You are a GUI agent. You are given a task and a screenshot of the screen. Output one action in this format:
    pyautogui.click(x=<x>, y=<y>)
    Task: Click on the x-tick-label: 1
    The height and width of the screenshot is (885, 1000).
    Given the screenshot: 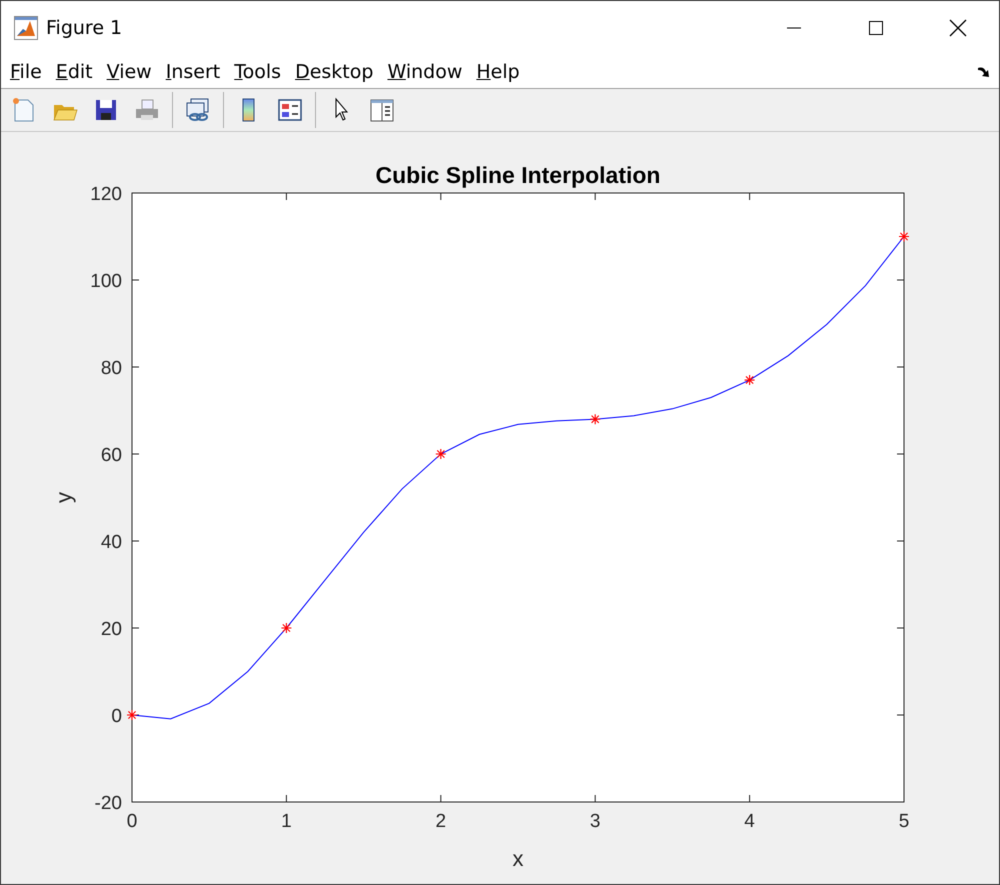 What is the action you would take?
    pyautogui.click(x=286, y=821)
    